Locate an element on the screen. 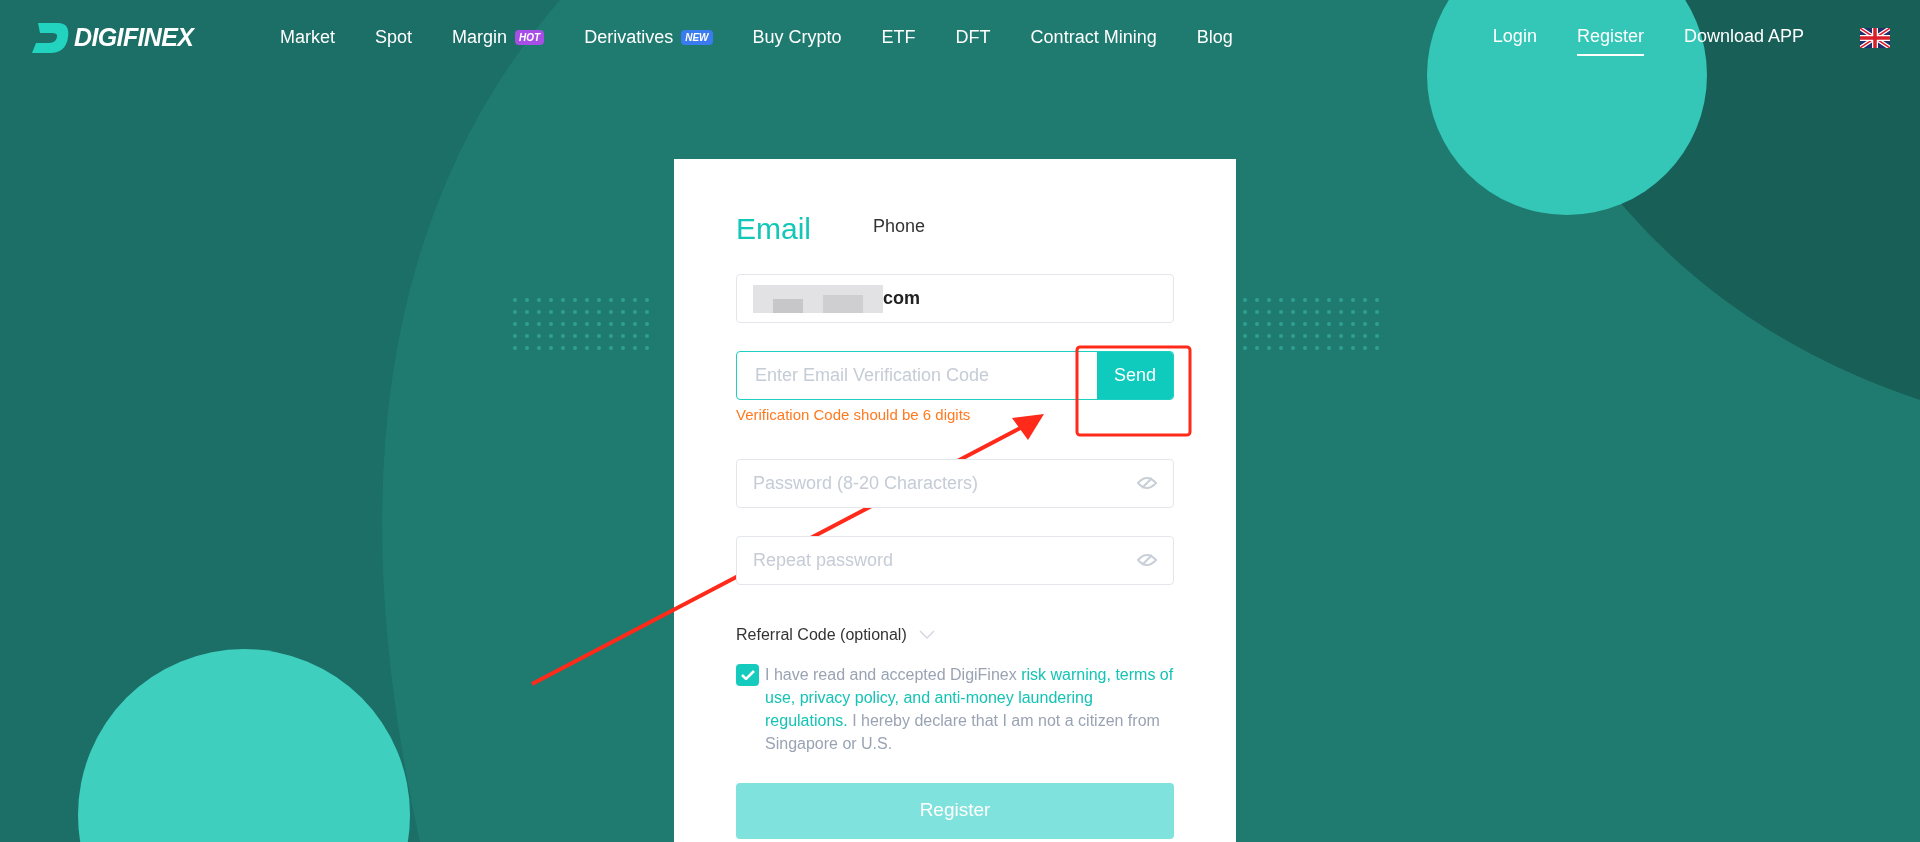  nav-link: Spot is located at coordinates (394, 37).